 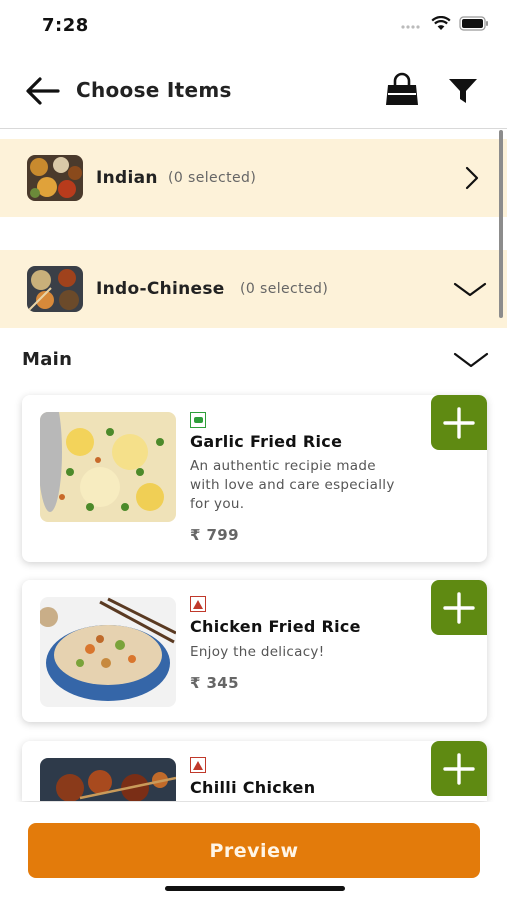 What do you see at coordinates (254, 771) in the screenshot?
I see `menu-item-card: Chilli Chicken` at bounding box center [254, 771].